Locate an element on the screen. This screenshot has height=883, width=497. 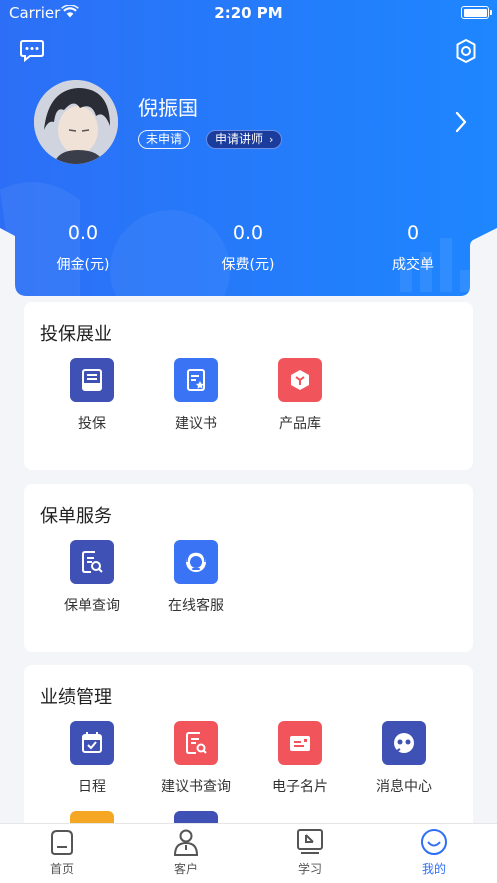
stat-premium: 0.0 保费(元) is located at coordinates (248, 248).